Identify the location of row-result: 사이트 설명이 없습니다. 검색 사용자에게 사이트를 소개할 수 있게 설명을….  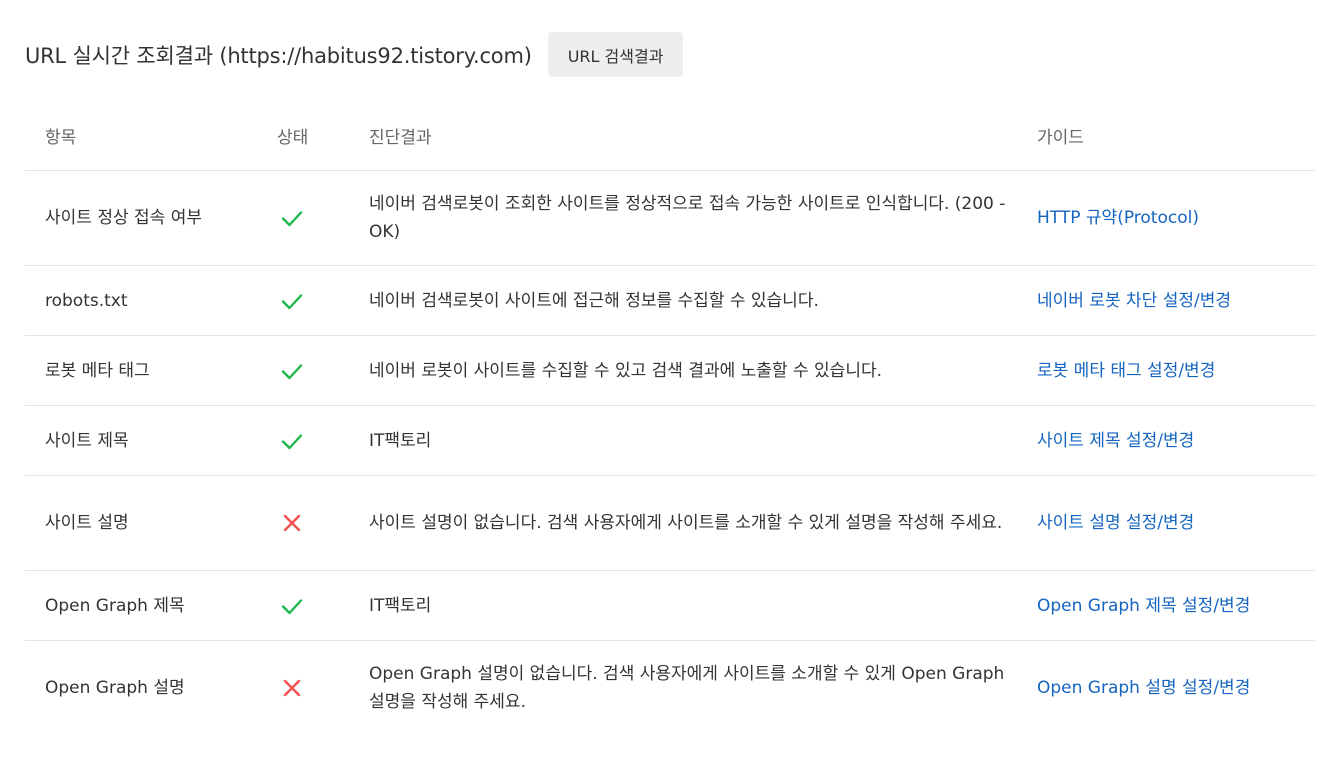
(703, 523).